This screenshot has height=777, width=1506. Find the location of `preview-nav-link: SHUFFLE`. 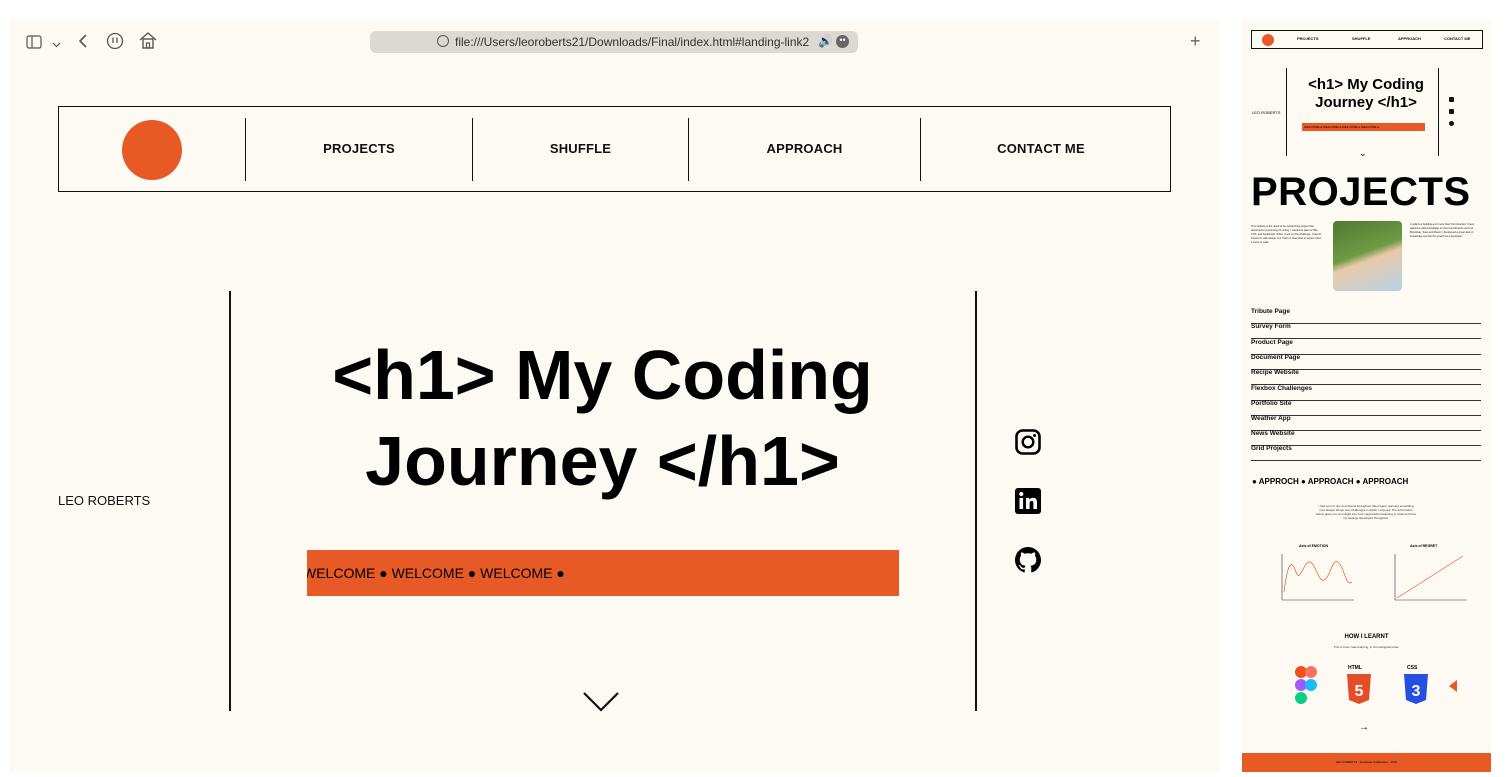

preview-nav-link: SHUFFLE is located at coordinates (1361, 38).